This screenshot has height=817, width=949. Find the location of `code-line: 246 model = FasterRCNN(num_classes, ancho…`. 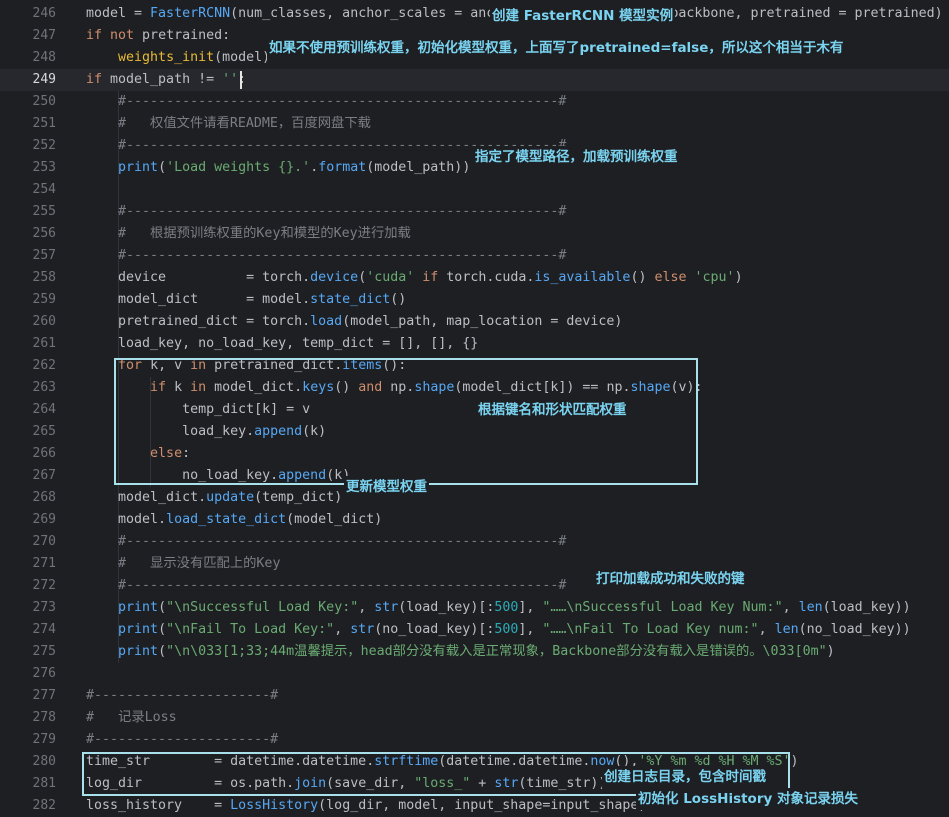

code-line: 246 model = FasterRCNN(num_classes, ancho… is located at coordinates (474, 14).